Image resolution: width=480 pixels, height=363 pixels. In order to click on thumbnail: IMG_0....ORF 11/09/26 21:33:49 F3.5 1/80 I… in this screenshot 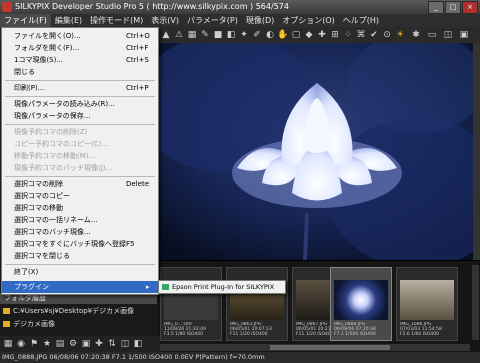, I will do `click(191, 304)`.